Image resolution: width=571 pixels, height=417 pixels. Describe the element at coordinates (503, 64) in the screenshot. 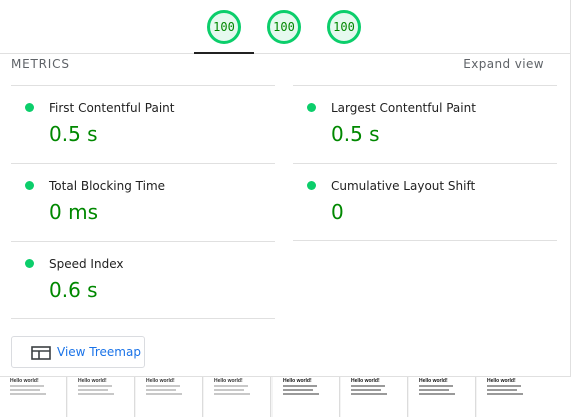

I see `expand-view-toggle: Expand view` at that location.